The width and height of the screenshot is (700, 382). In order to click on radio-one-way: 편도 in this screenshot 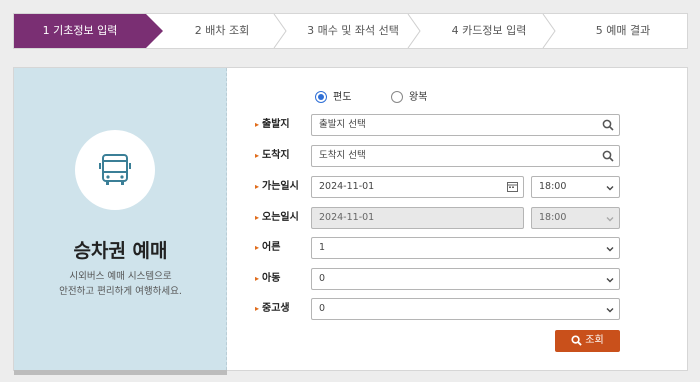, I will do `click(333, 98)`.